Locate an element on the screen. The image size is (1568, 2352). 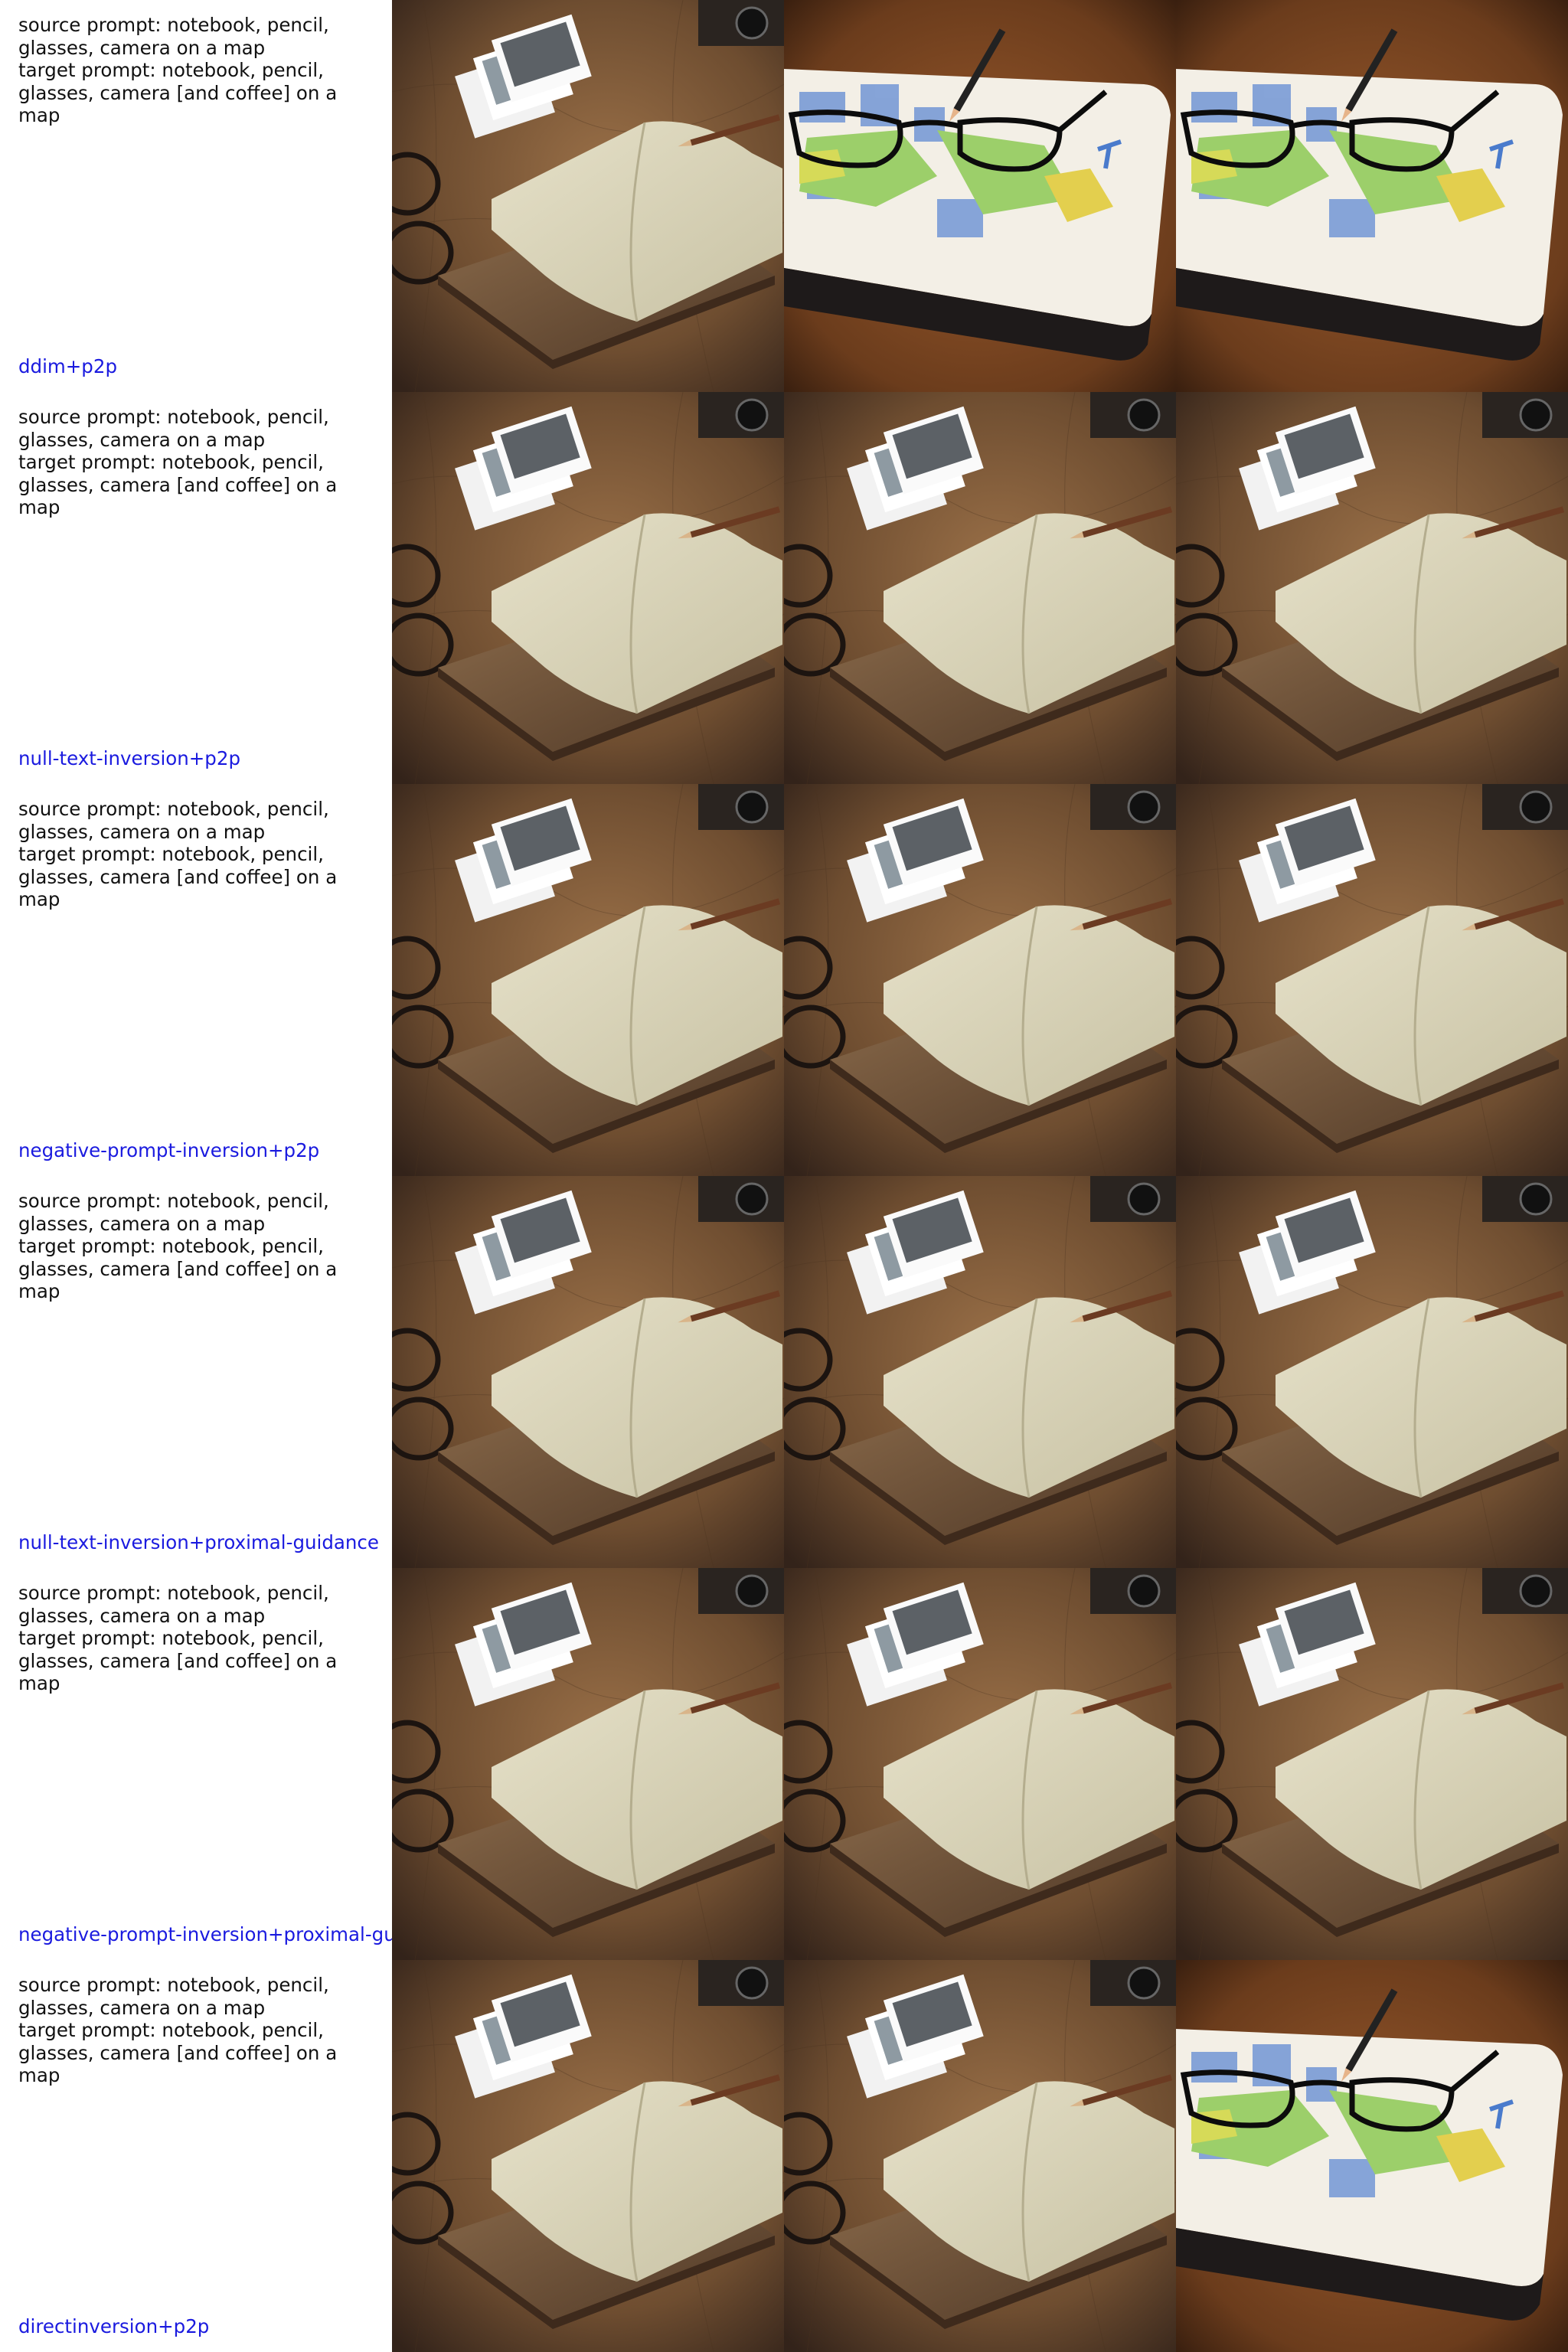
method-label: negative-prompt-inversion+p2p is located at coordinates (169, 1150).